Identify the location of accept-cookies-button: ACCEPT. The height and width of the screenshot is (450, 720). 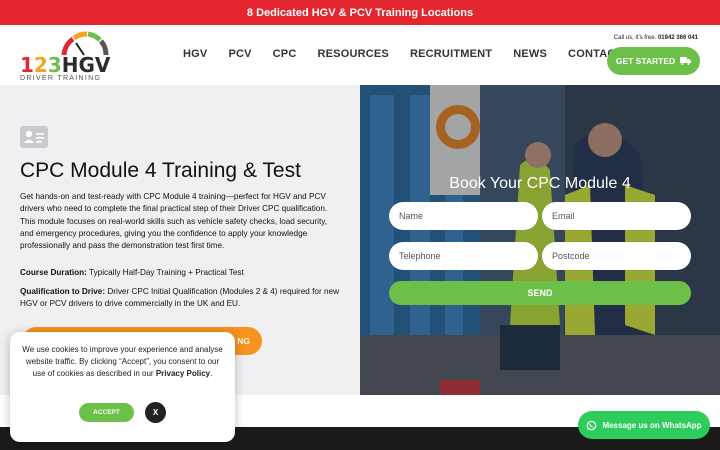
(106, 412).